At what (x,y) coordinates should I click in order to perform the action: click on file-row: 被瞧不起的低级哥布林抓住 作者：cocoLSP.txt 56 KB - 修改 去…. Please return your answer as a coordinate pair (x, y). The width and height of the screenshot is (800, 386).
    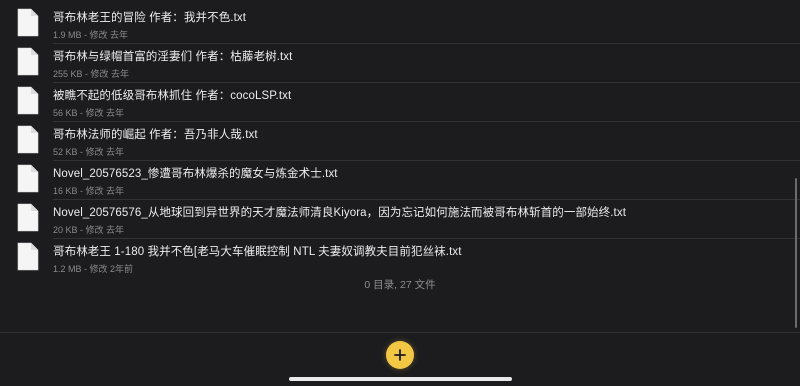
    Looking at the image, I should click on (400, 102).